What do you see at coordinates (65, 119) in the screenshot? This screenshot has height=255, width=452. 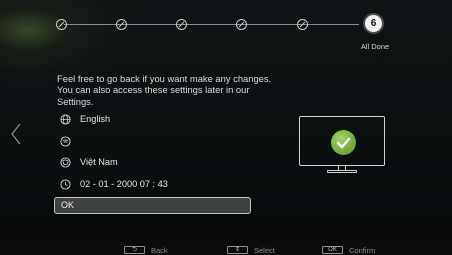 I see `globe-icon` at bounding box center [65, 119].